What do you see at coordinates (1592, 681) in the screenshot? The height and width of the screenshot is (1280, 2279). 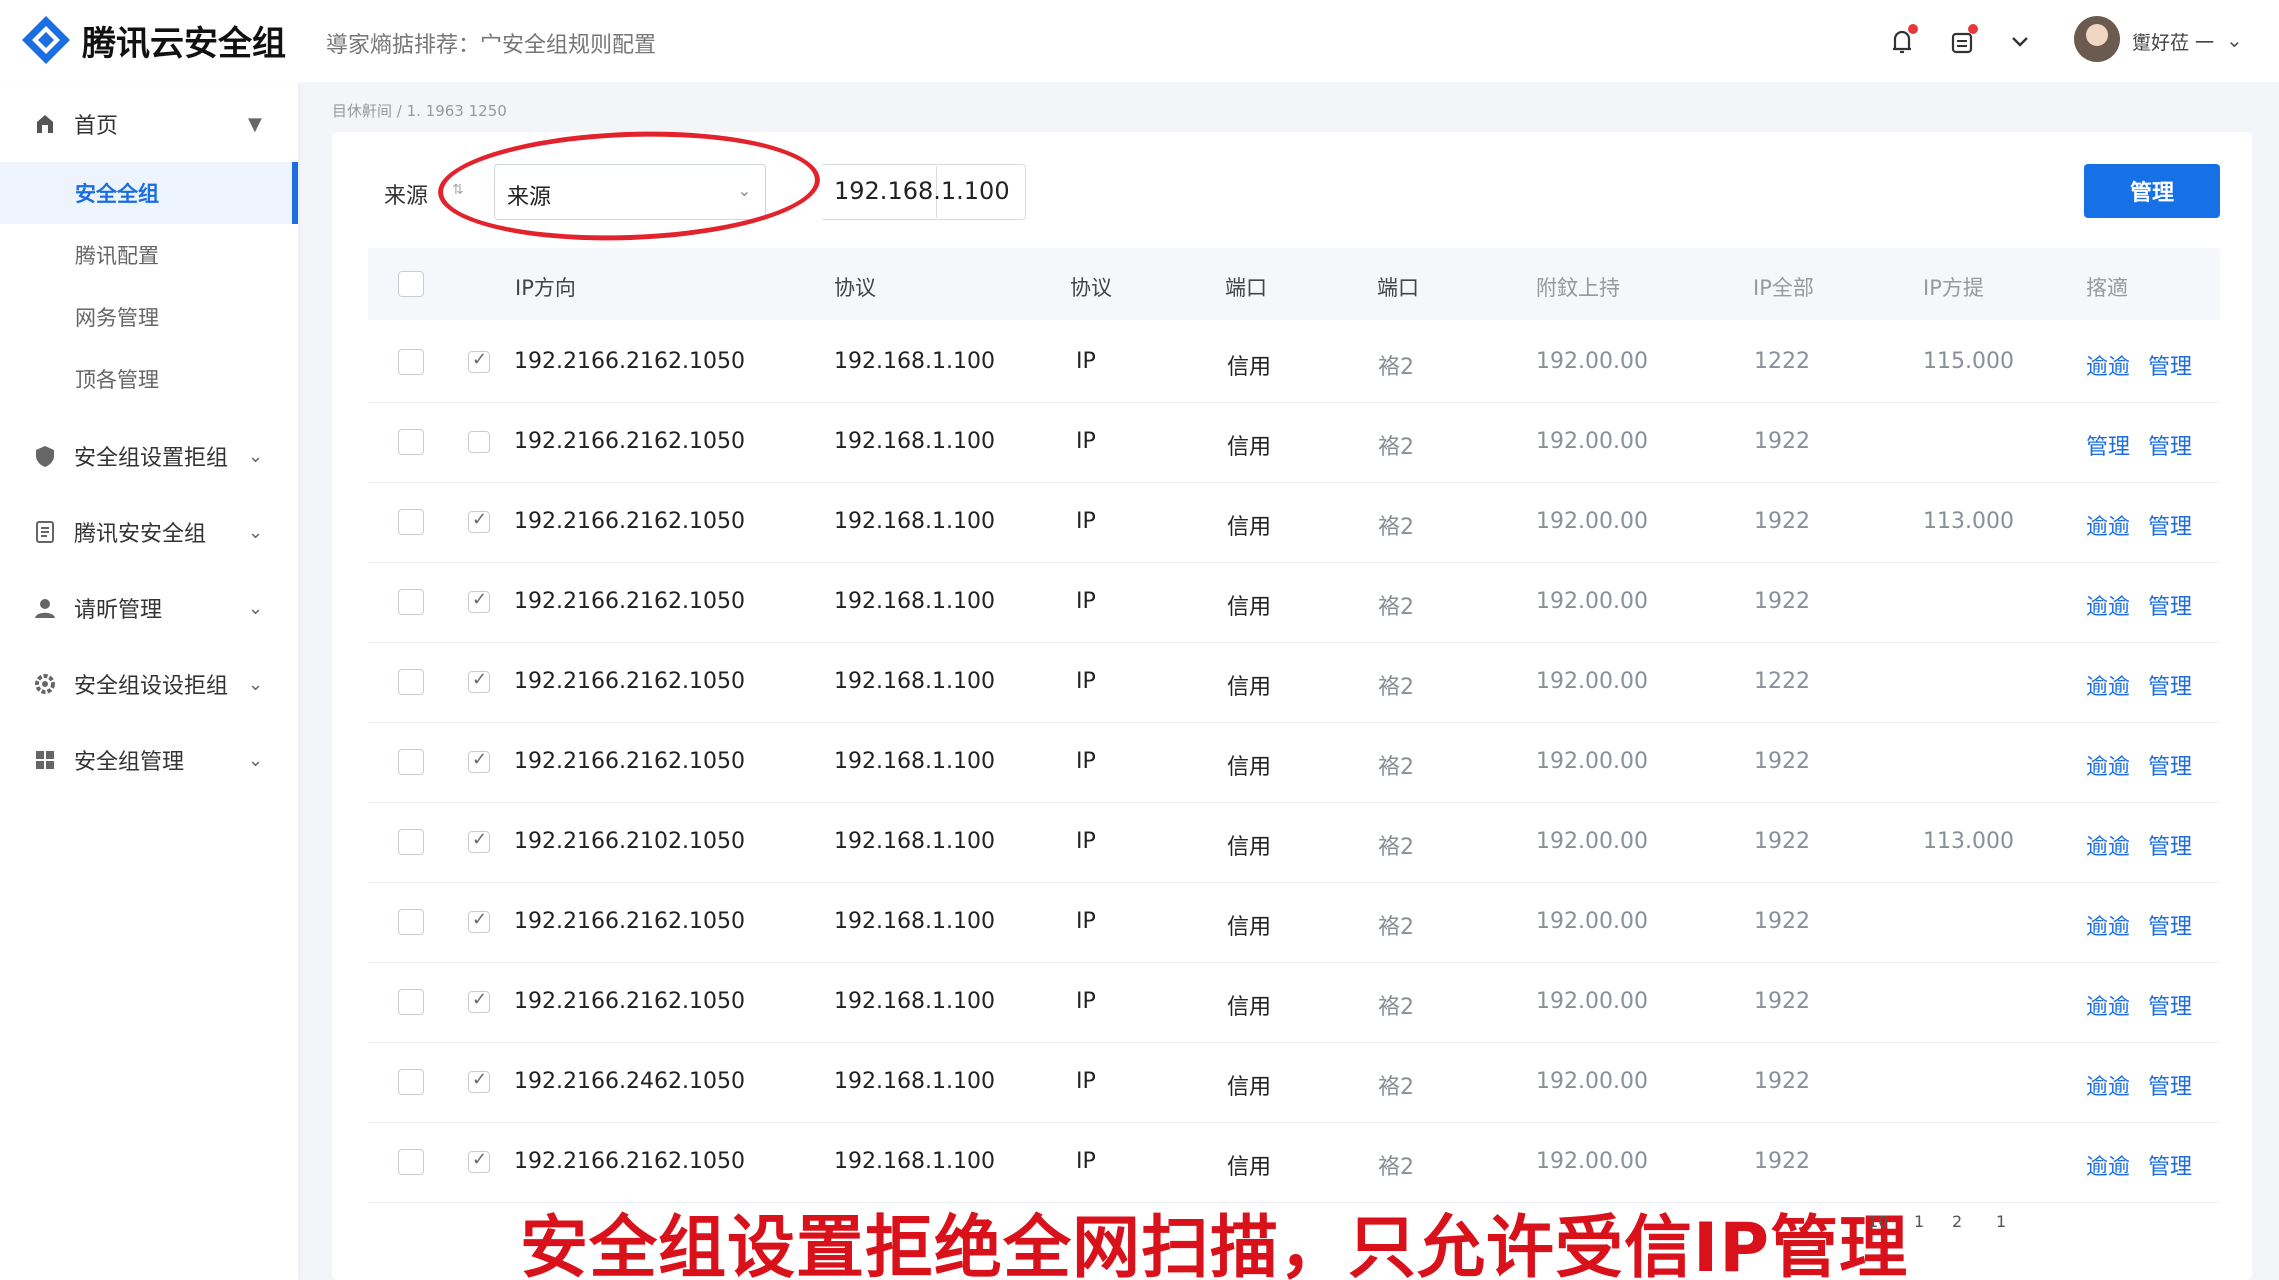 I see `cell-value: 192.00.00` at bounding box center [1592, 681].